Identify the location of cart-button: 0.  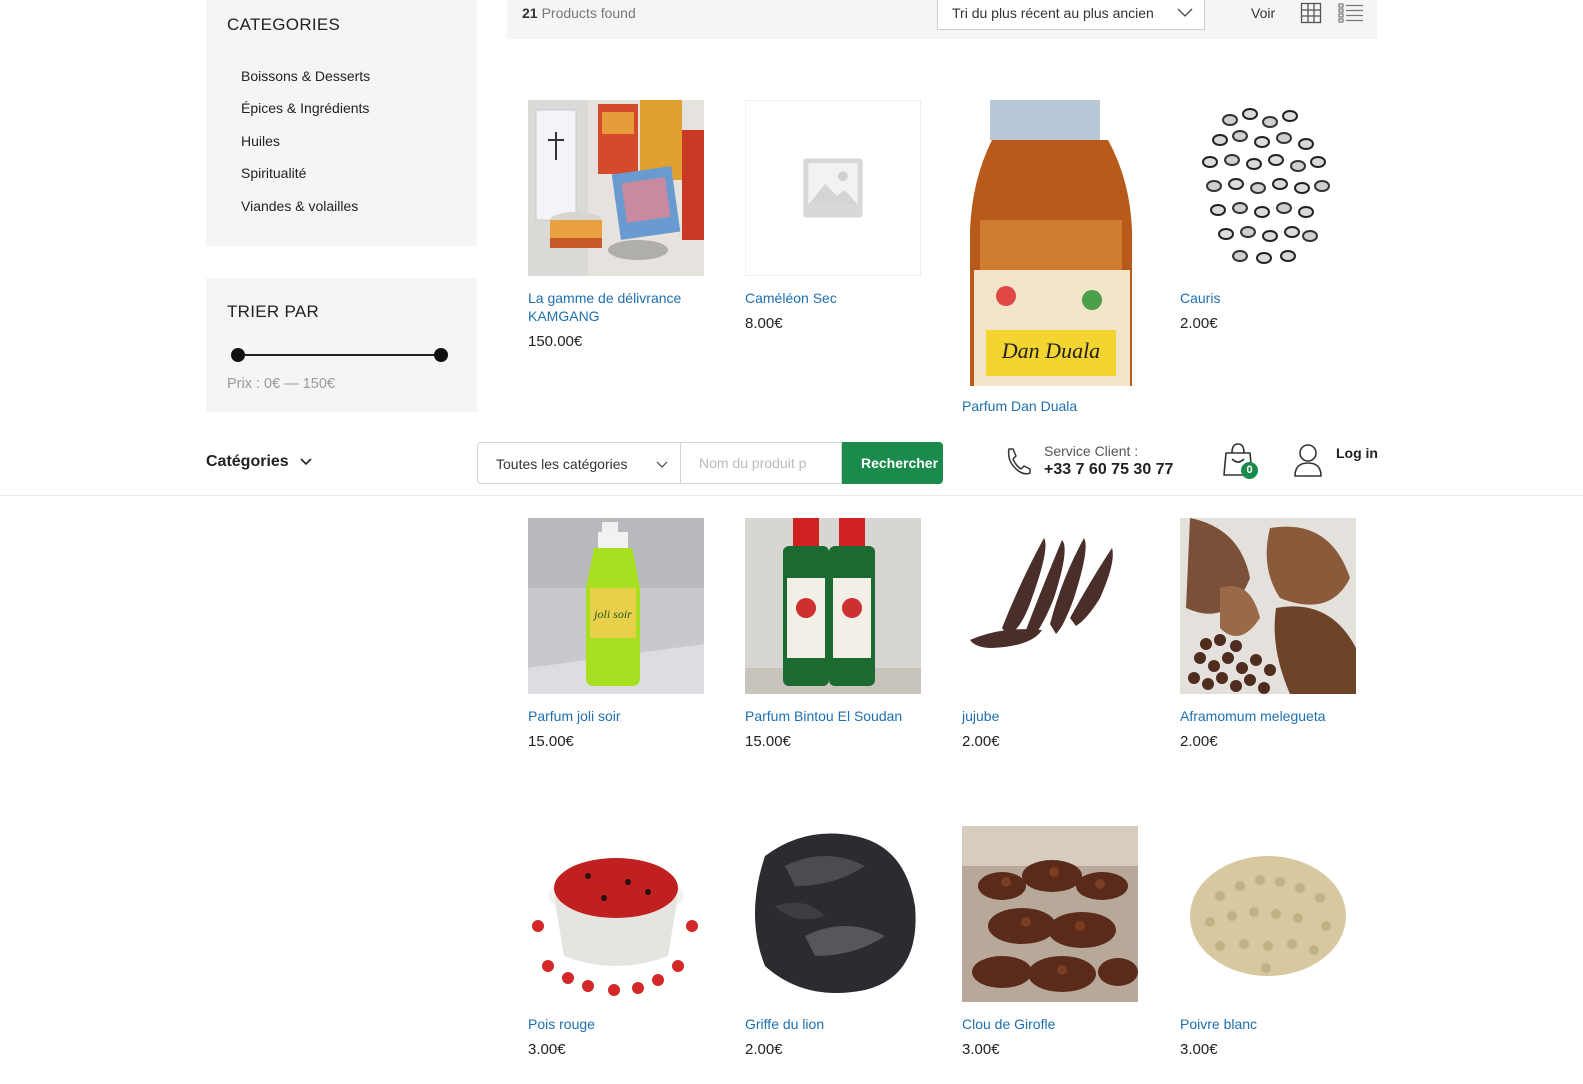
(1240, 460).